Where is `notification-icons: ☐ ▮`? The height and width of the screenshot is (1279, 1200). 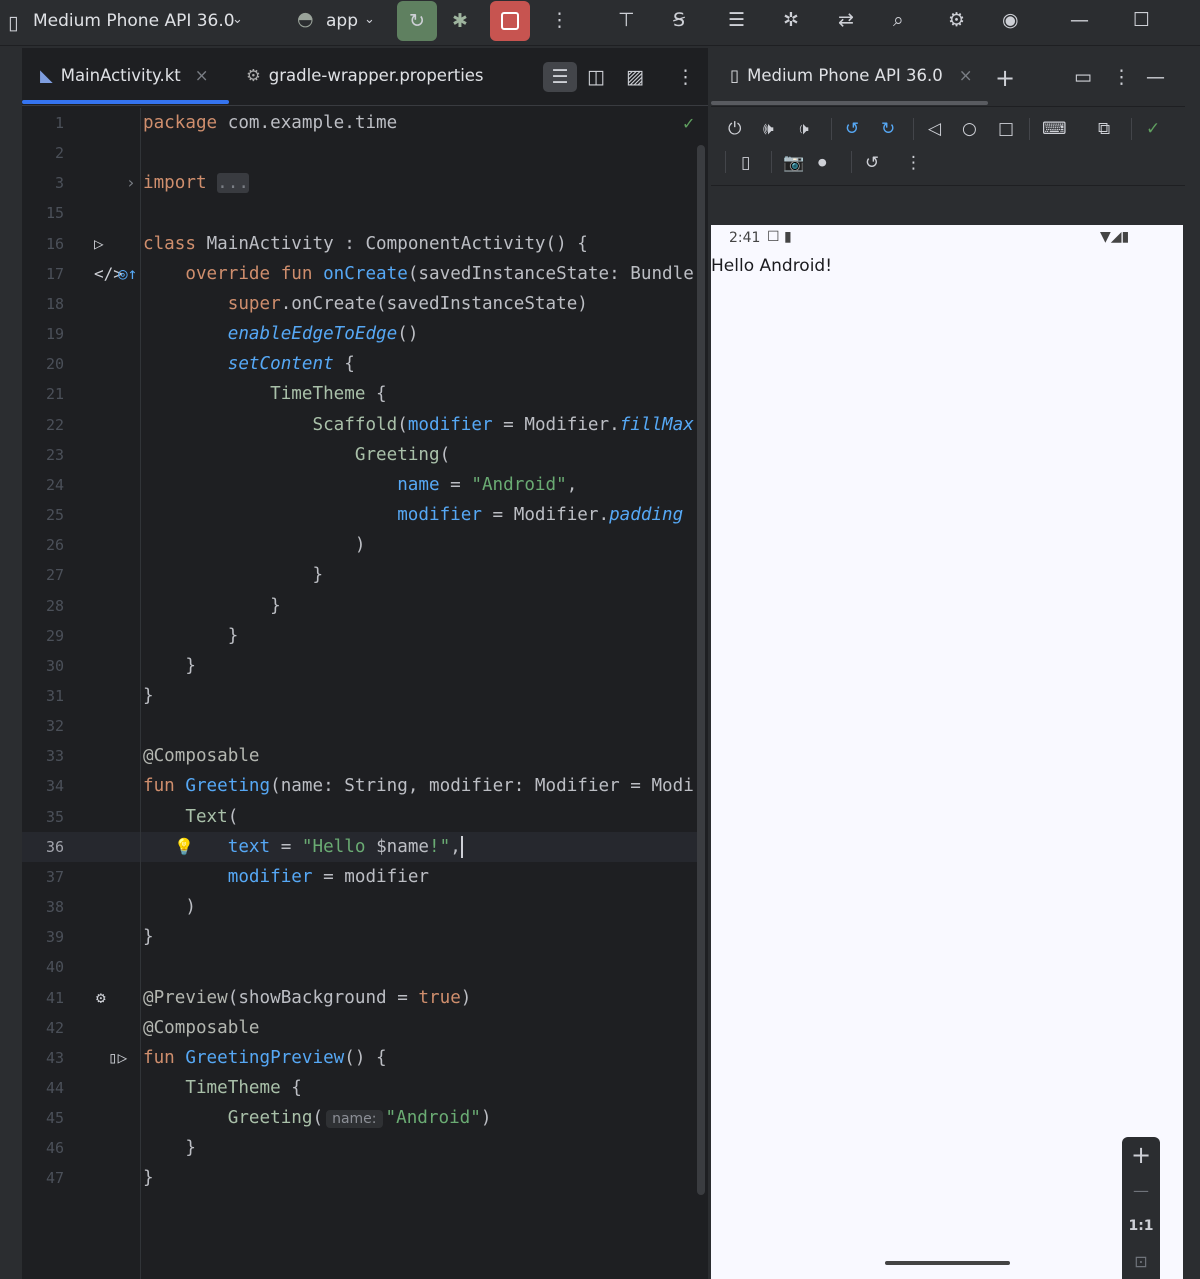
notification-icons: ☐ ▮ is located at coordinates (779, 237).